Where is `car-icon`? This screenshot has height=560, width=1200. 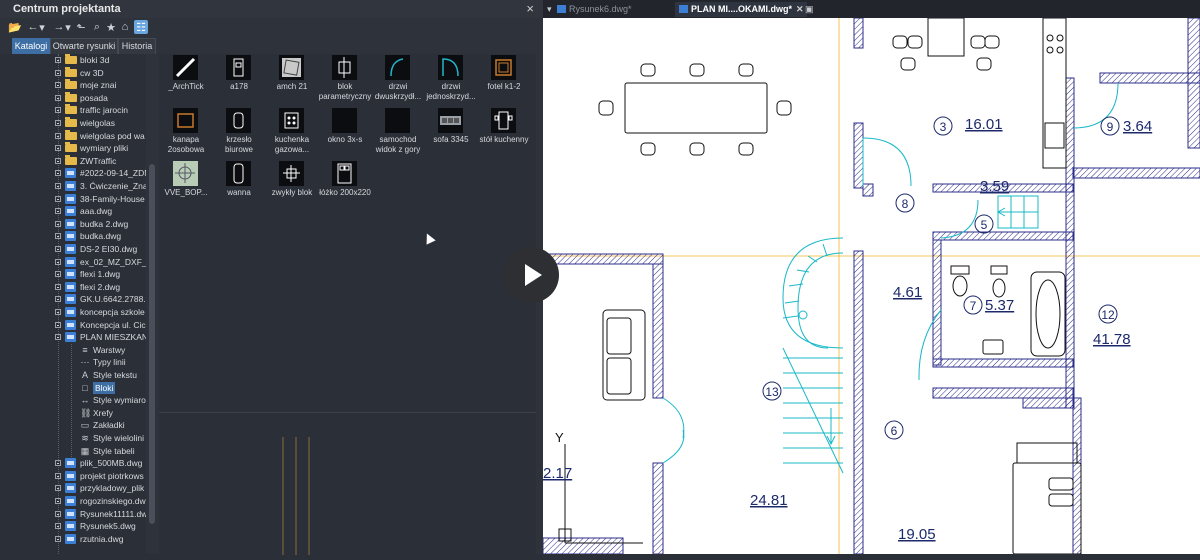
car-icon is located at coordinates (397, 120).